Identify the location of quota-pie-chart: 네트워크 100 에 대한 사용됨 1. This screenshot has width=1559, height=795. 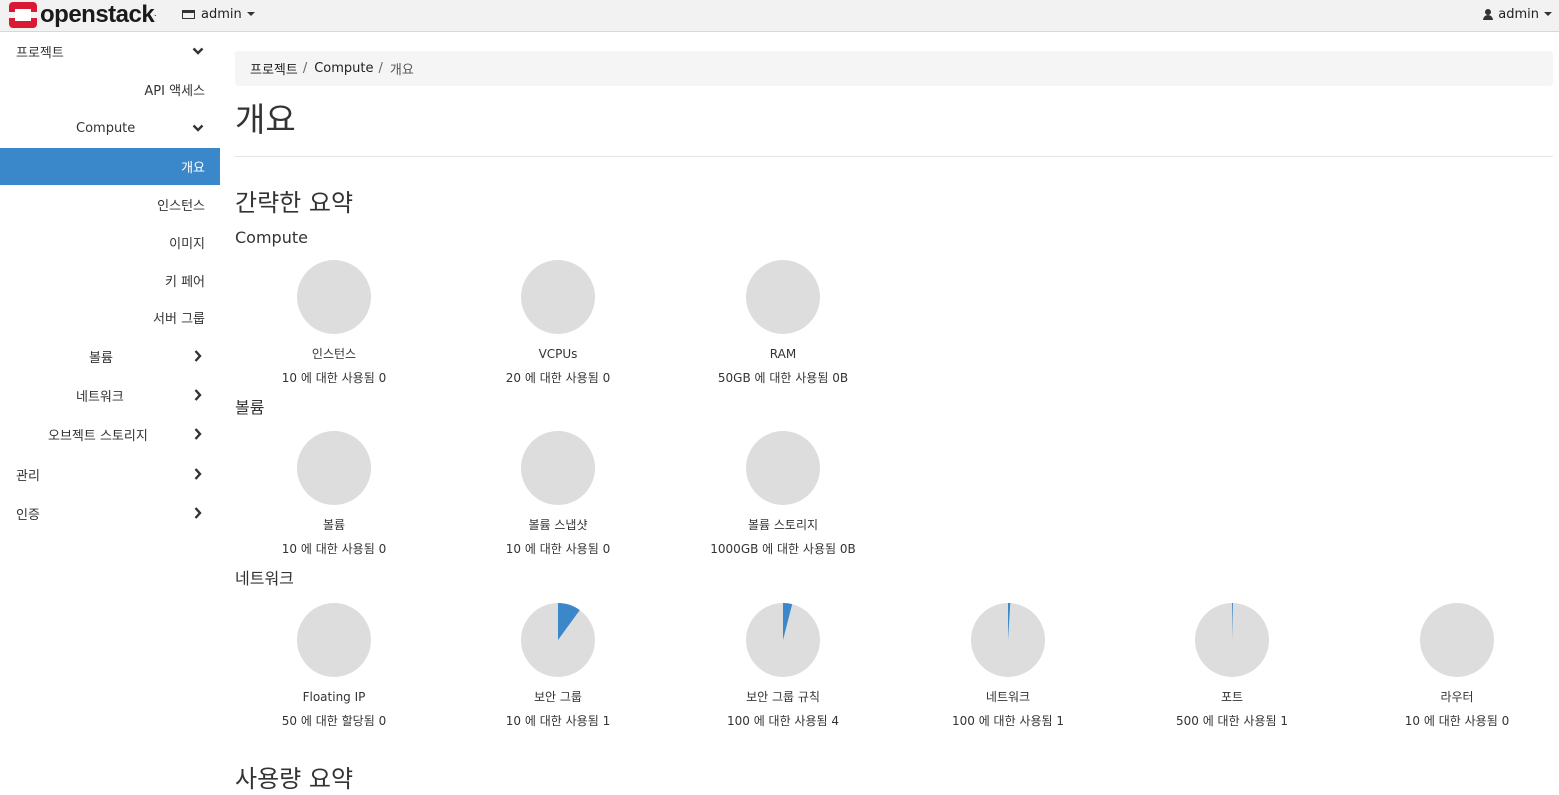
(1008, 665).